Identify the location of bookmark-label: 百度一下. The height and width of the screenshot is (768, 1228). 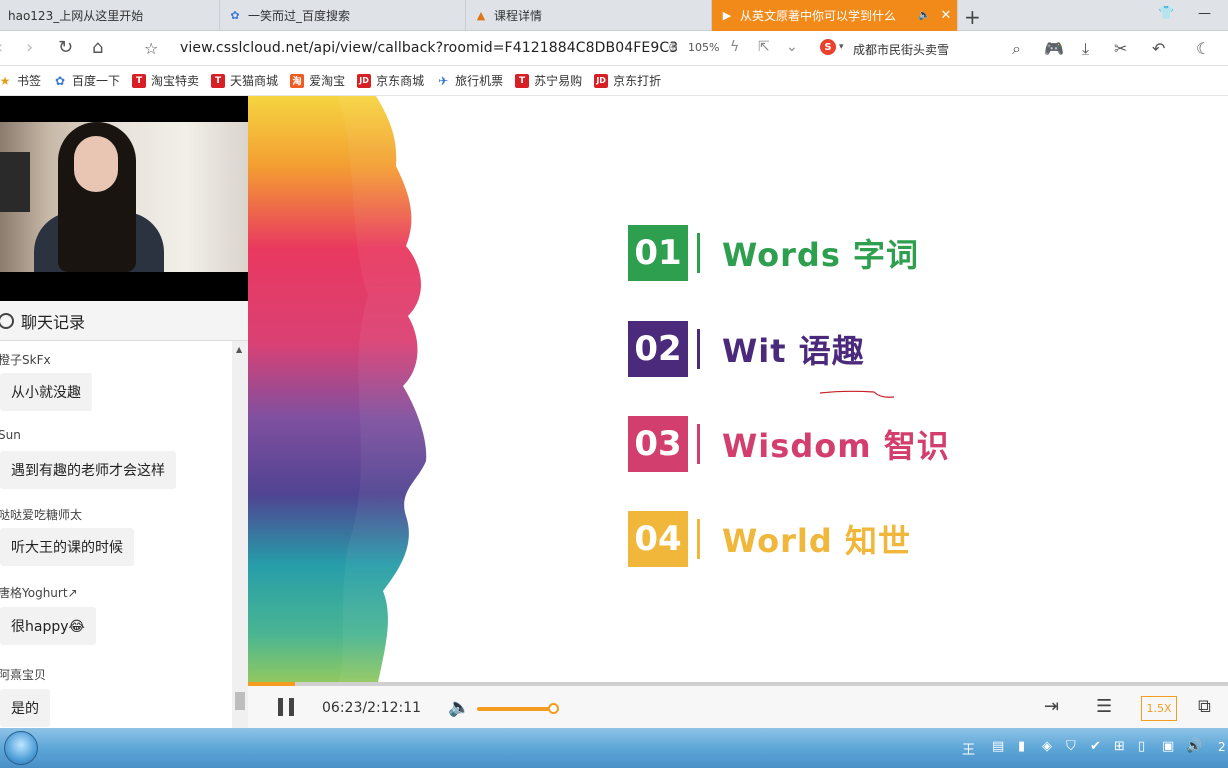
(96, 81).